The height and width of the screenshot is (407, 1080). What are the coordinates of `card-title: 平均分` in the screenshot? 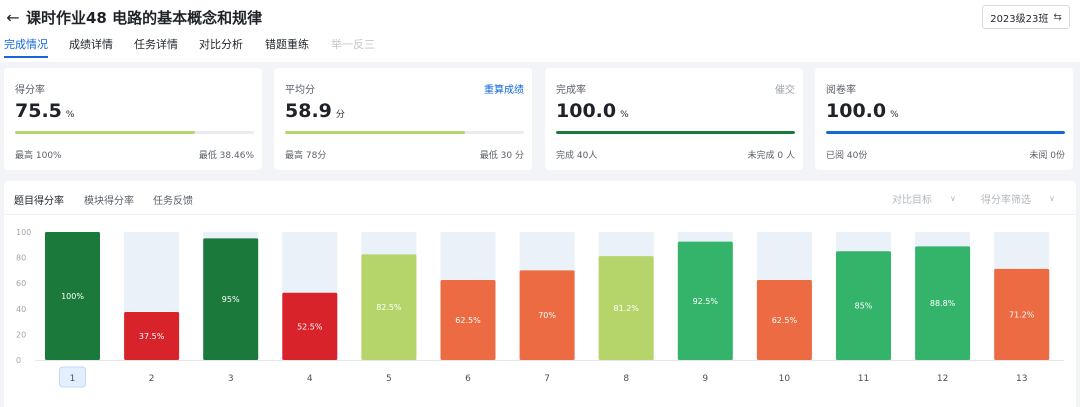 It's located at (300, 90).